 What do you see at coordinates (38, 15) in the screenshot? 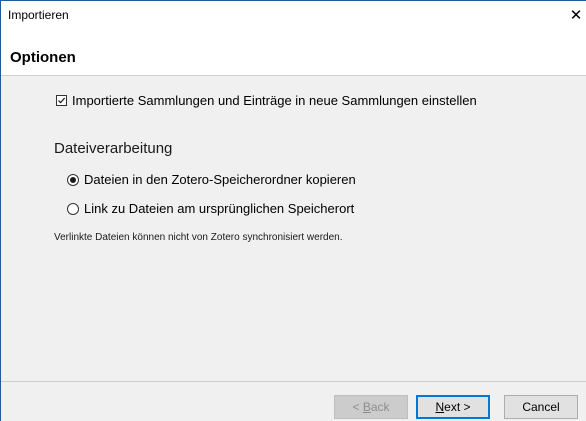
I see `window-title: Importieren` at bounding box center [38, 15].